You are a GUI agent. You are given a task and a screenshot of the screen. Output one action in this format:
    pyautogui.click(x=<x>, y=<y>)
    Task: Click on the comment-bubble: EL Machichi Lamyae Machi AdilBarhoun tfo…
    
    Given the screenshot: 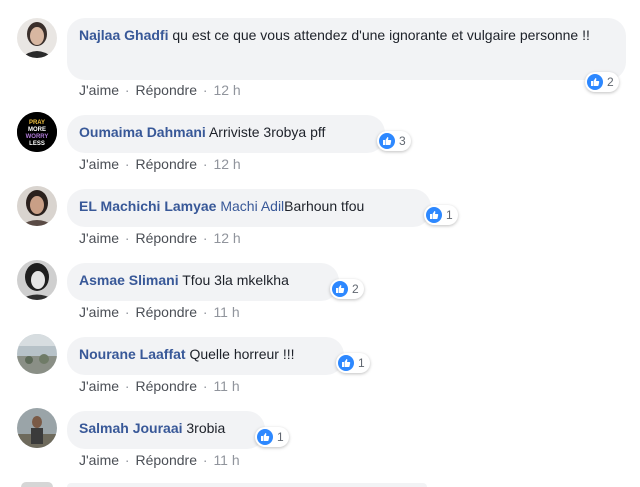 What is the action you would take?
    pyautogui.click(x=249, y=208)
    